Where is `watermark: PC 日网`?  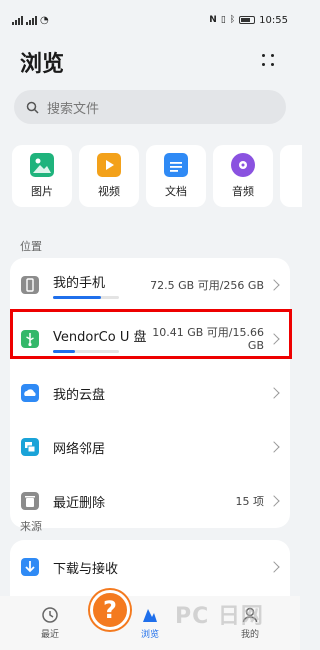
watermark: PC 日网 is located at coordinates (219, 616).